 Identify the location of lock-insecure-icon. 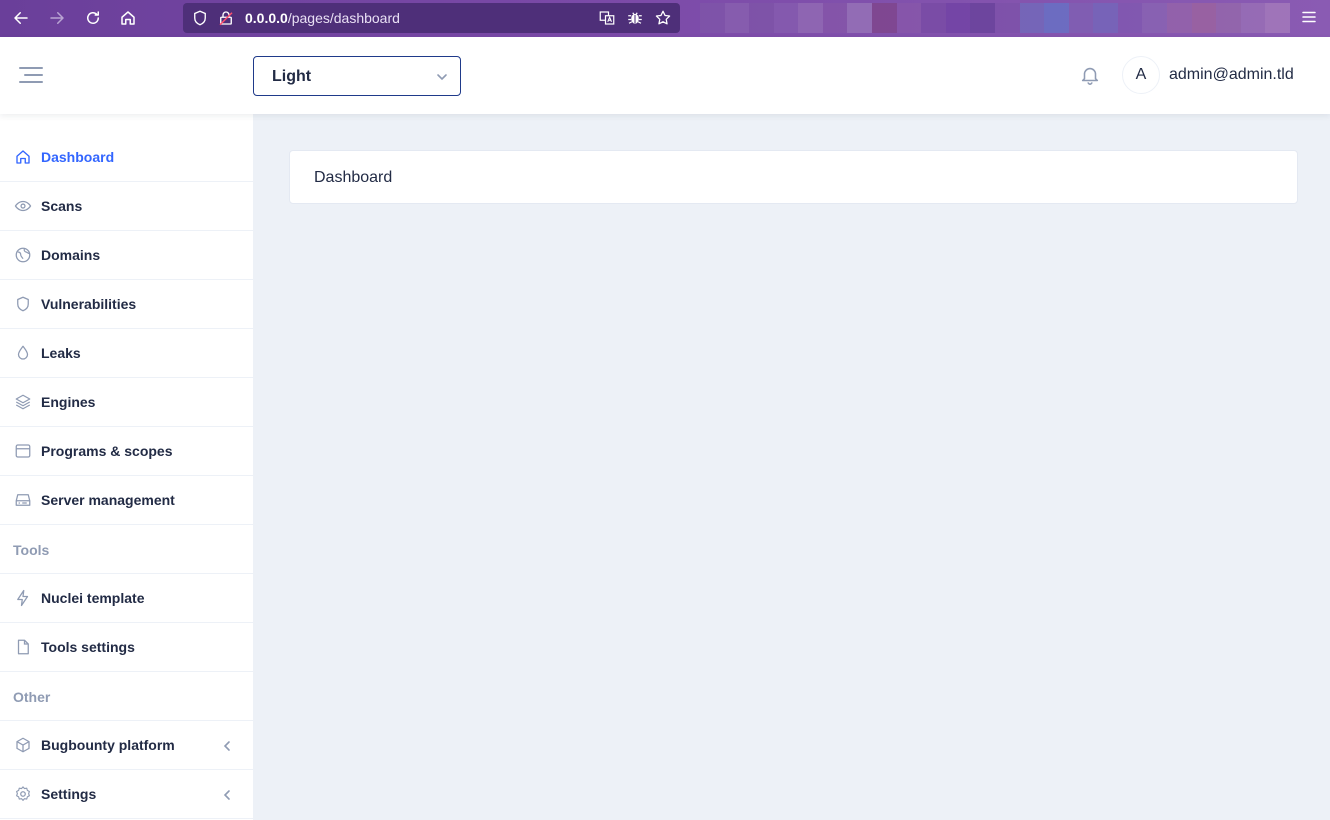
(226, 18).